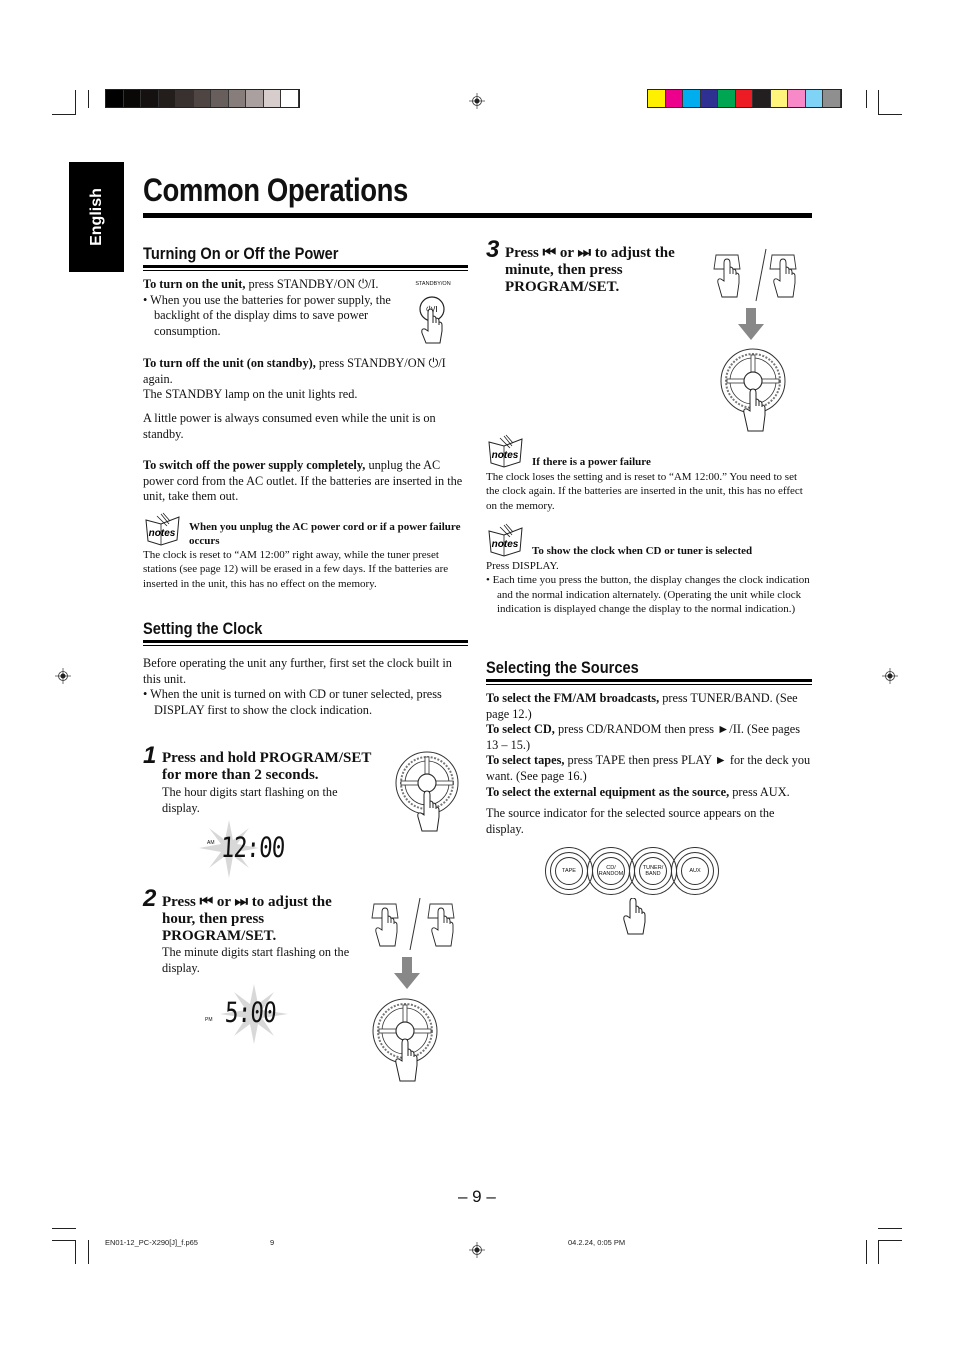  Describe the element at coordinates (253, 847) in the screenshot. I see `lcd-display-hour: 12:00` at that location.